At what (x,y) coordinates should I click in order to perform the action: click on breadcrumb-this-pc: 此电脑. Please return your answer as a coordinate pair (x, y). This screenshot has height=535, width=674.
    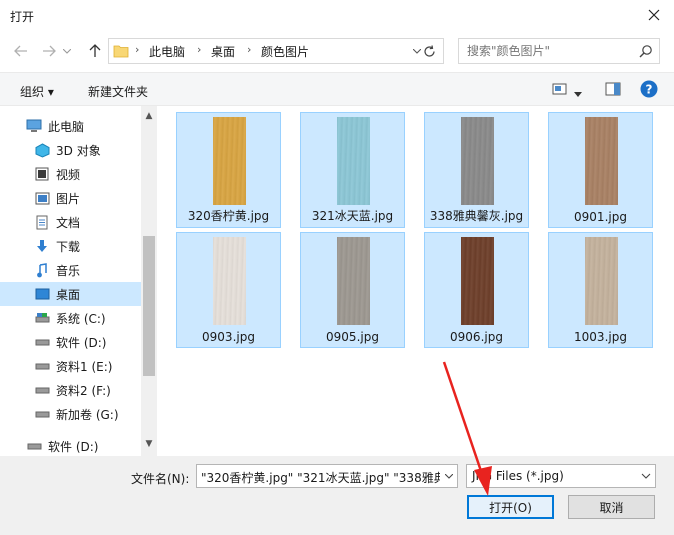
    Looking at the image, I should click on (167, 51).